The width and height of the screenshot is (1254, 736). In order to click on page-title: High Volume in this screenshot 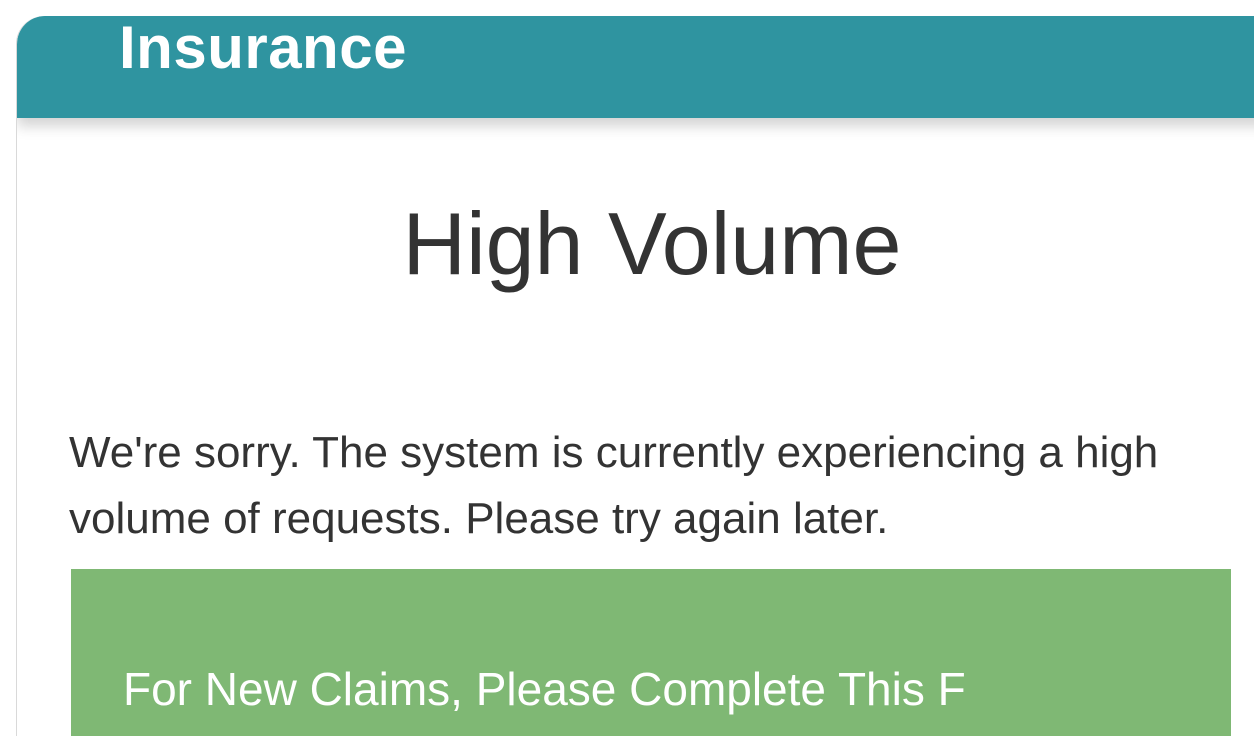, I will do `click(652, 243)`.